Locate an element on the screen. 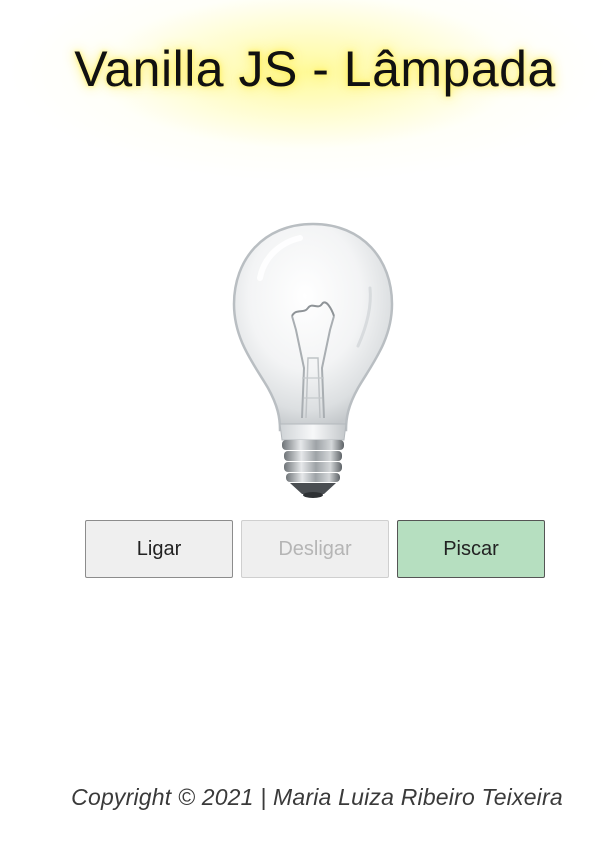 The image size is (616, 846). turn-off-button: Desligar is located at coordinates (315, 549).